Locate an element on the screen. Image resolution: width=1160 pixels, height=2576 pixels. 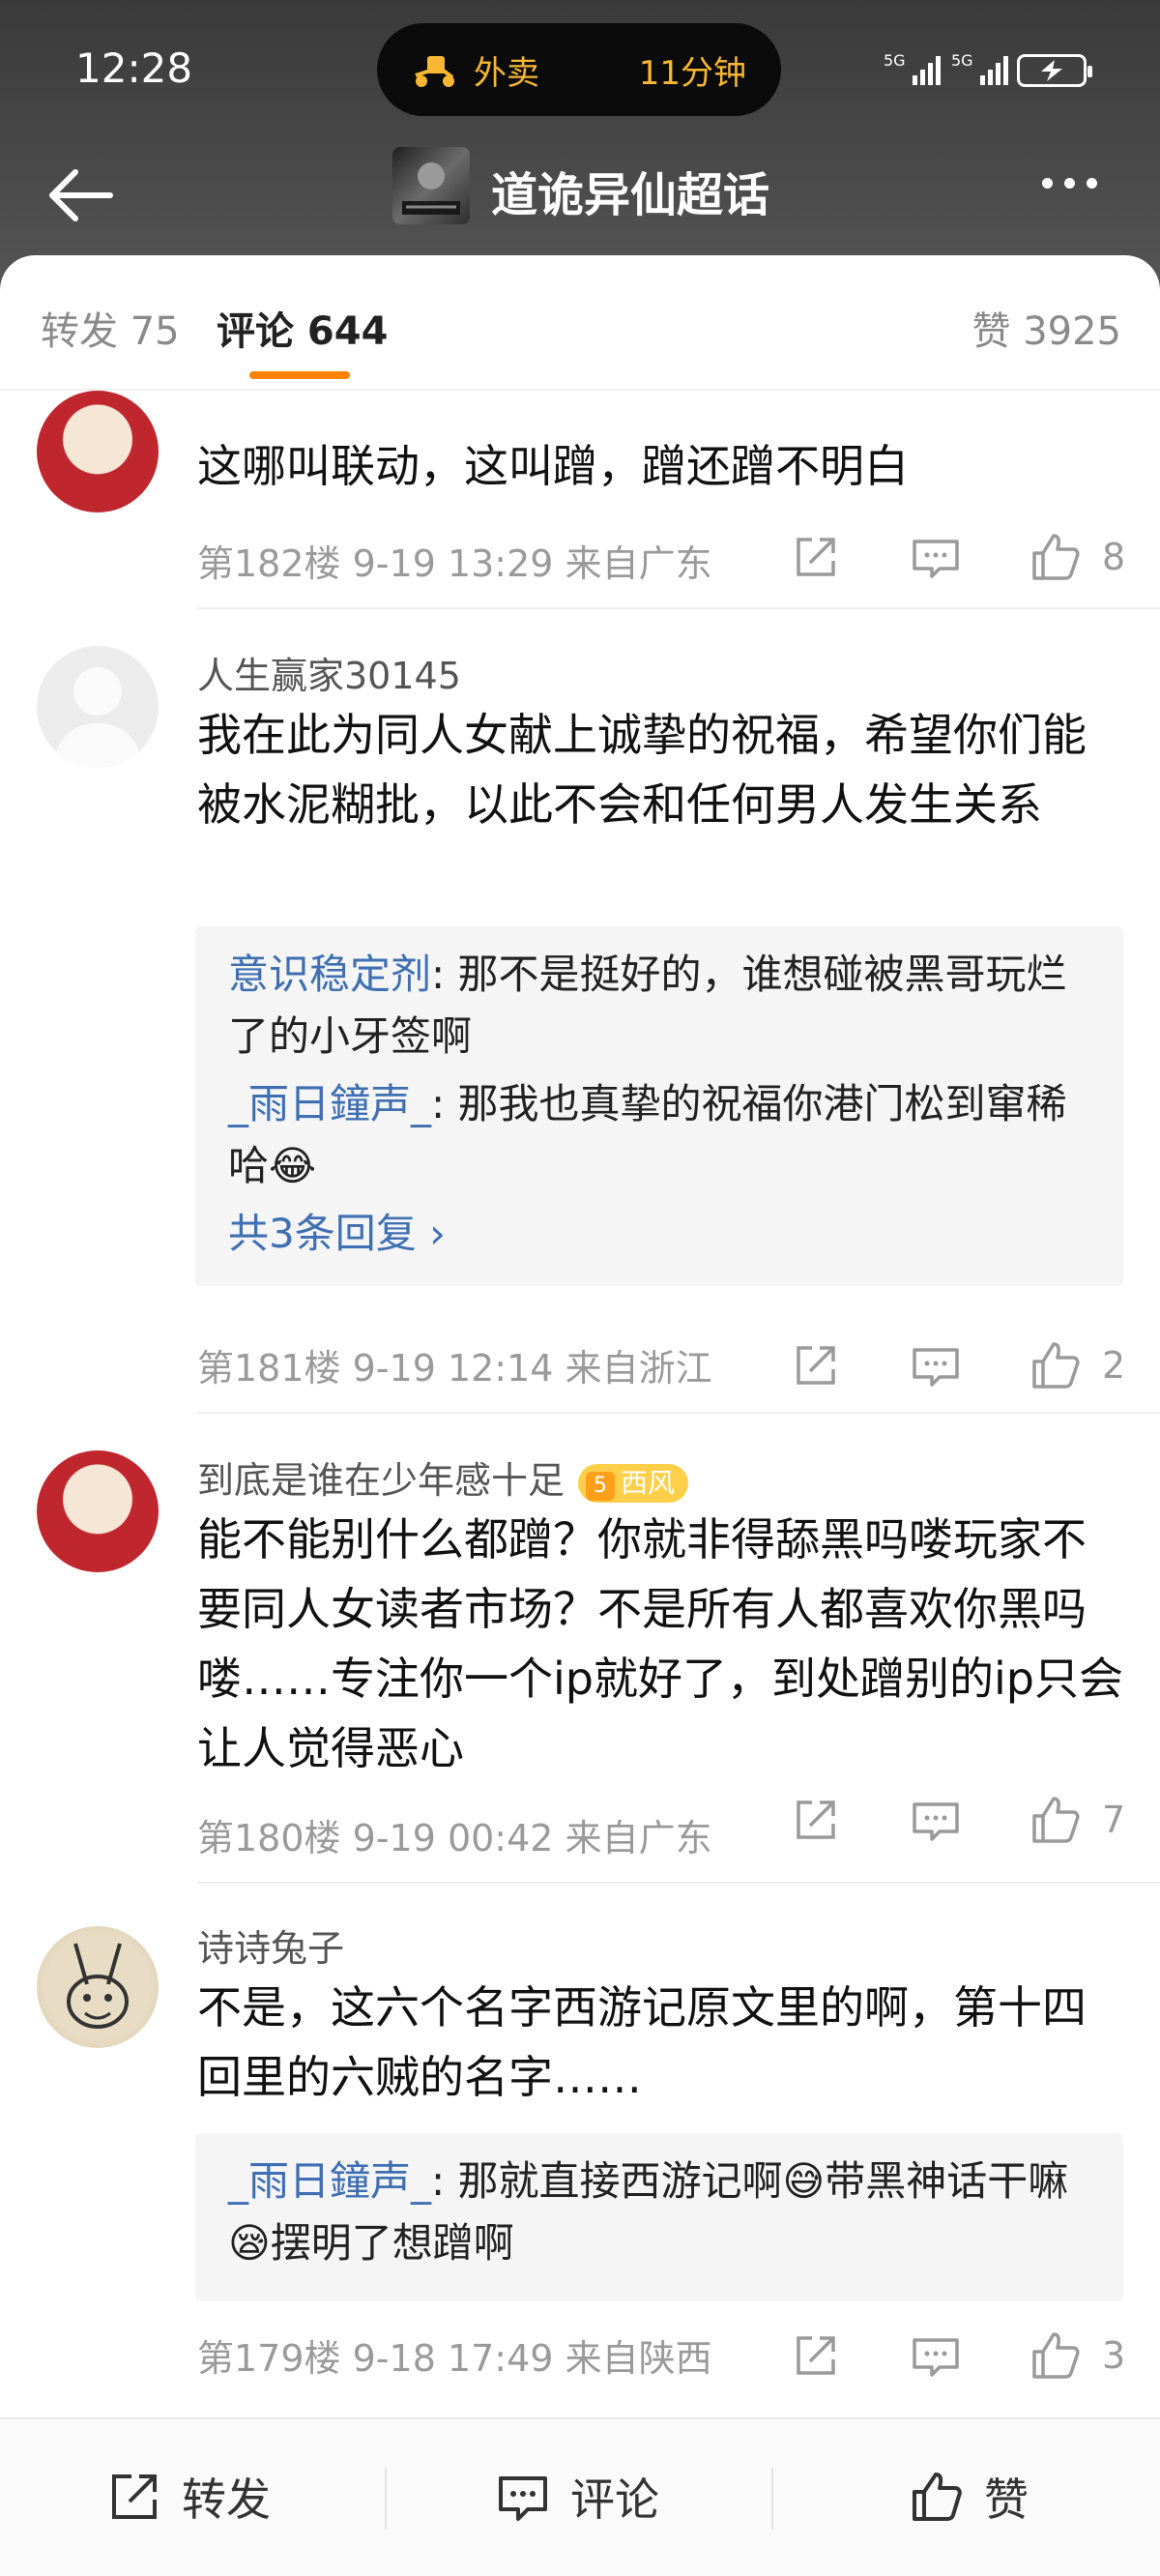
badge-level: 5 is located at coordinates (601, 1486).